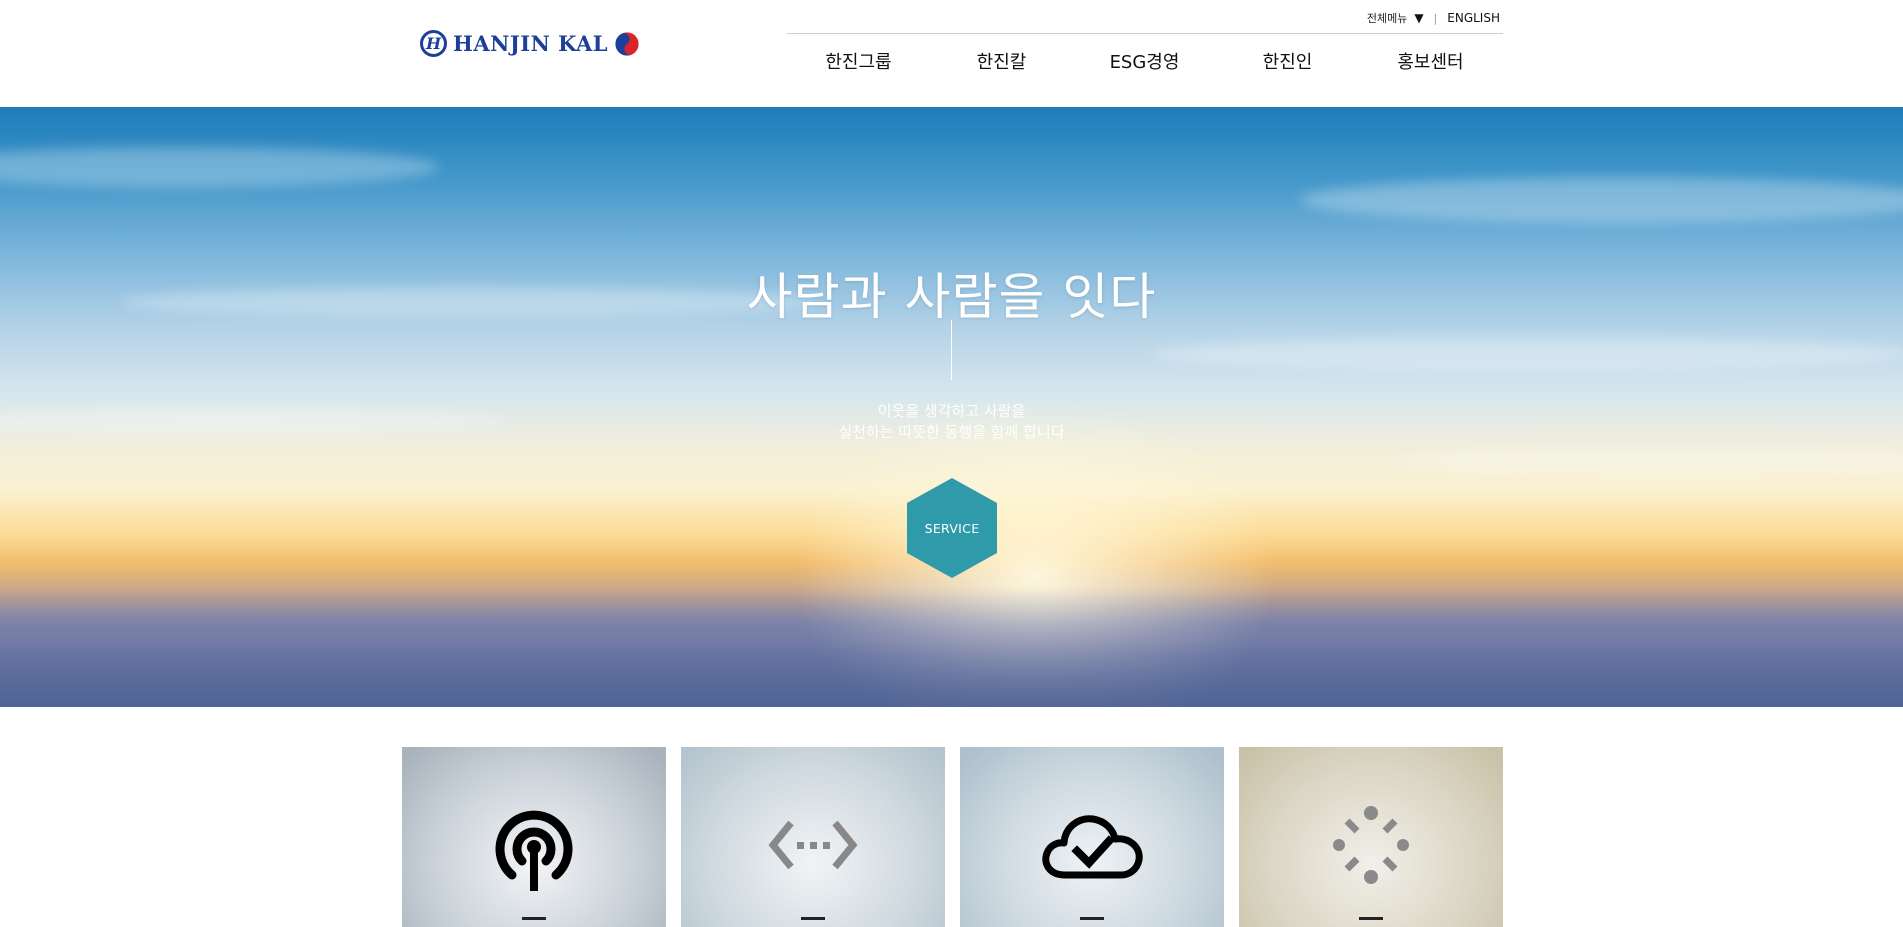 This screenshot has width=1903, height=927. I want to click on nav-item-hanjin-people: 한진인, so click(1287, 61).